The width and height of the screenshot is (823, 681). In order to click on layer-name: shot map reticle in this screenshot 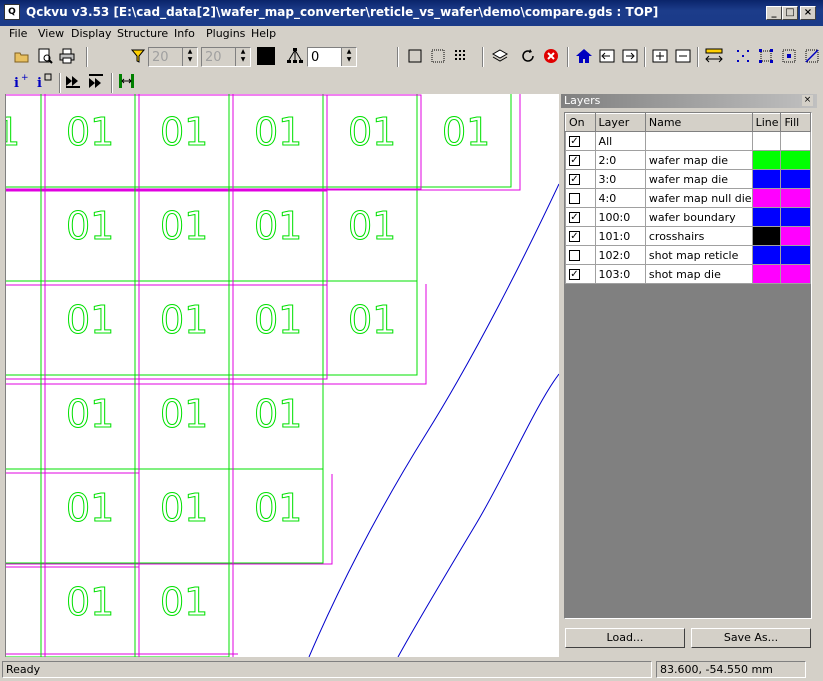, I will do `click(698, 255)`.